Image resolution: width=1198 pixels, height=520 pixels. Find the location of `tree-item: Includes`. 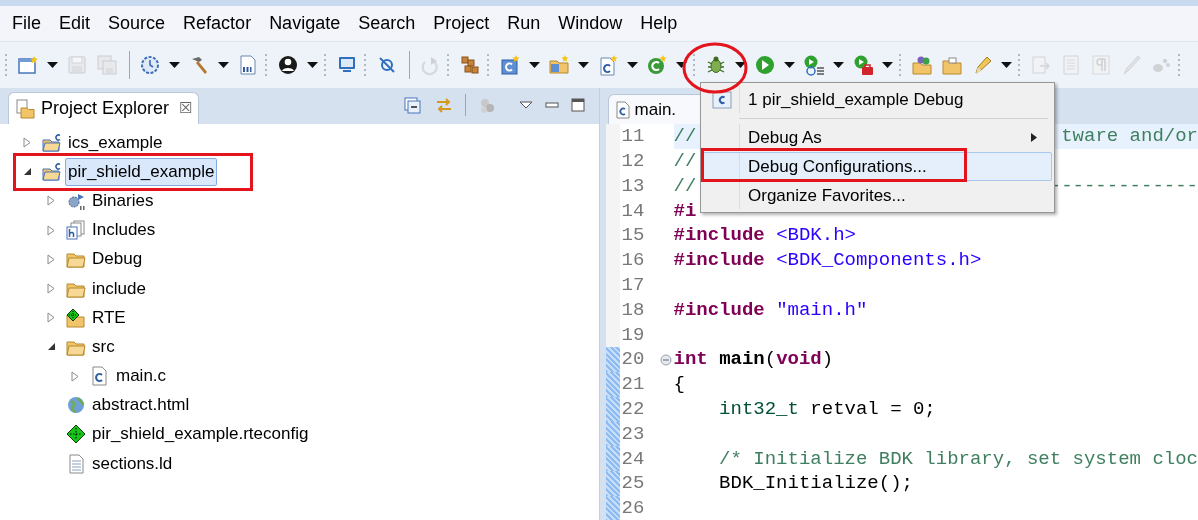

tree-item: Includes is located at coordinates (124, 230).